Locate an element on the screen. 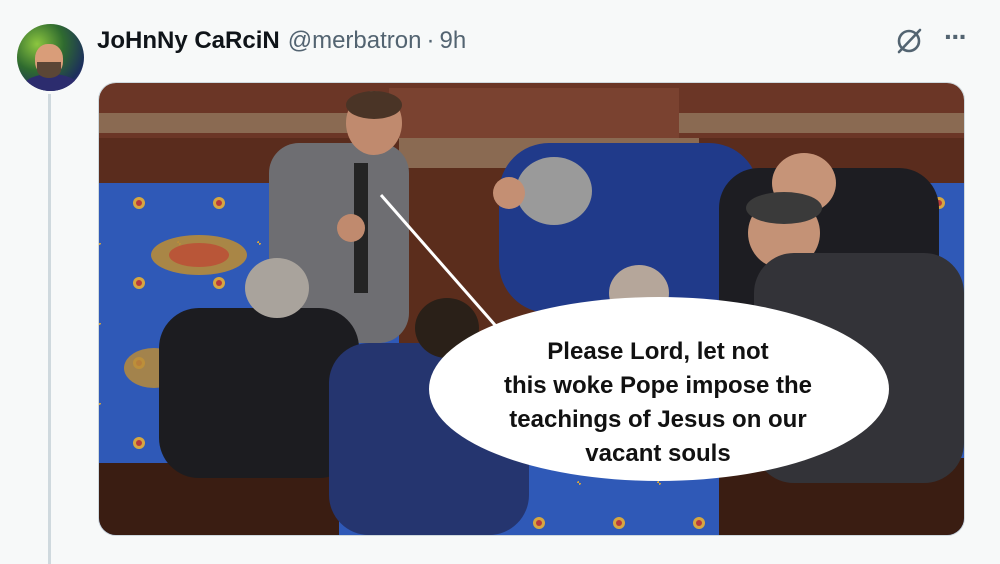 This screenshot has height=564, width=1000. speech-line-3: teachings of Jesus on our is located at coordinates (658, 419).